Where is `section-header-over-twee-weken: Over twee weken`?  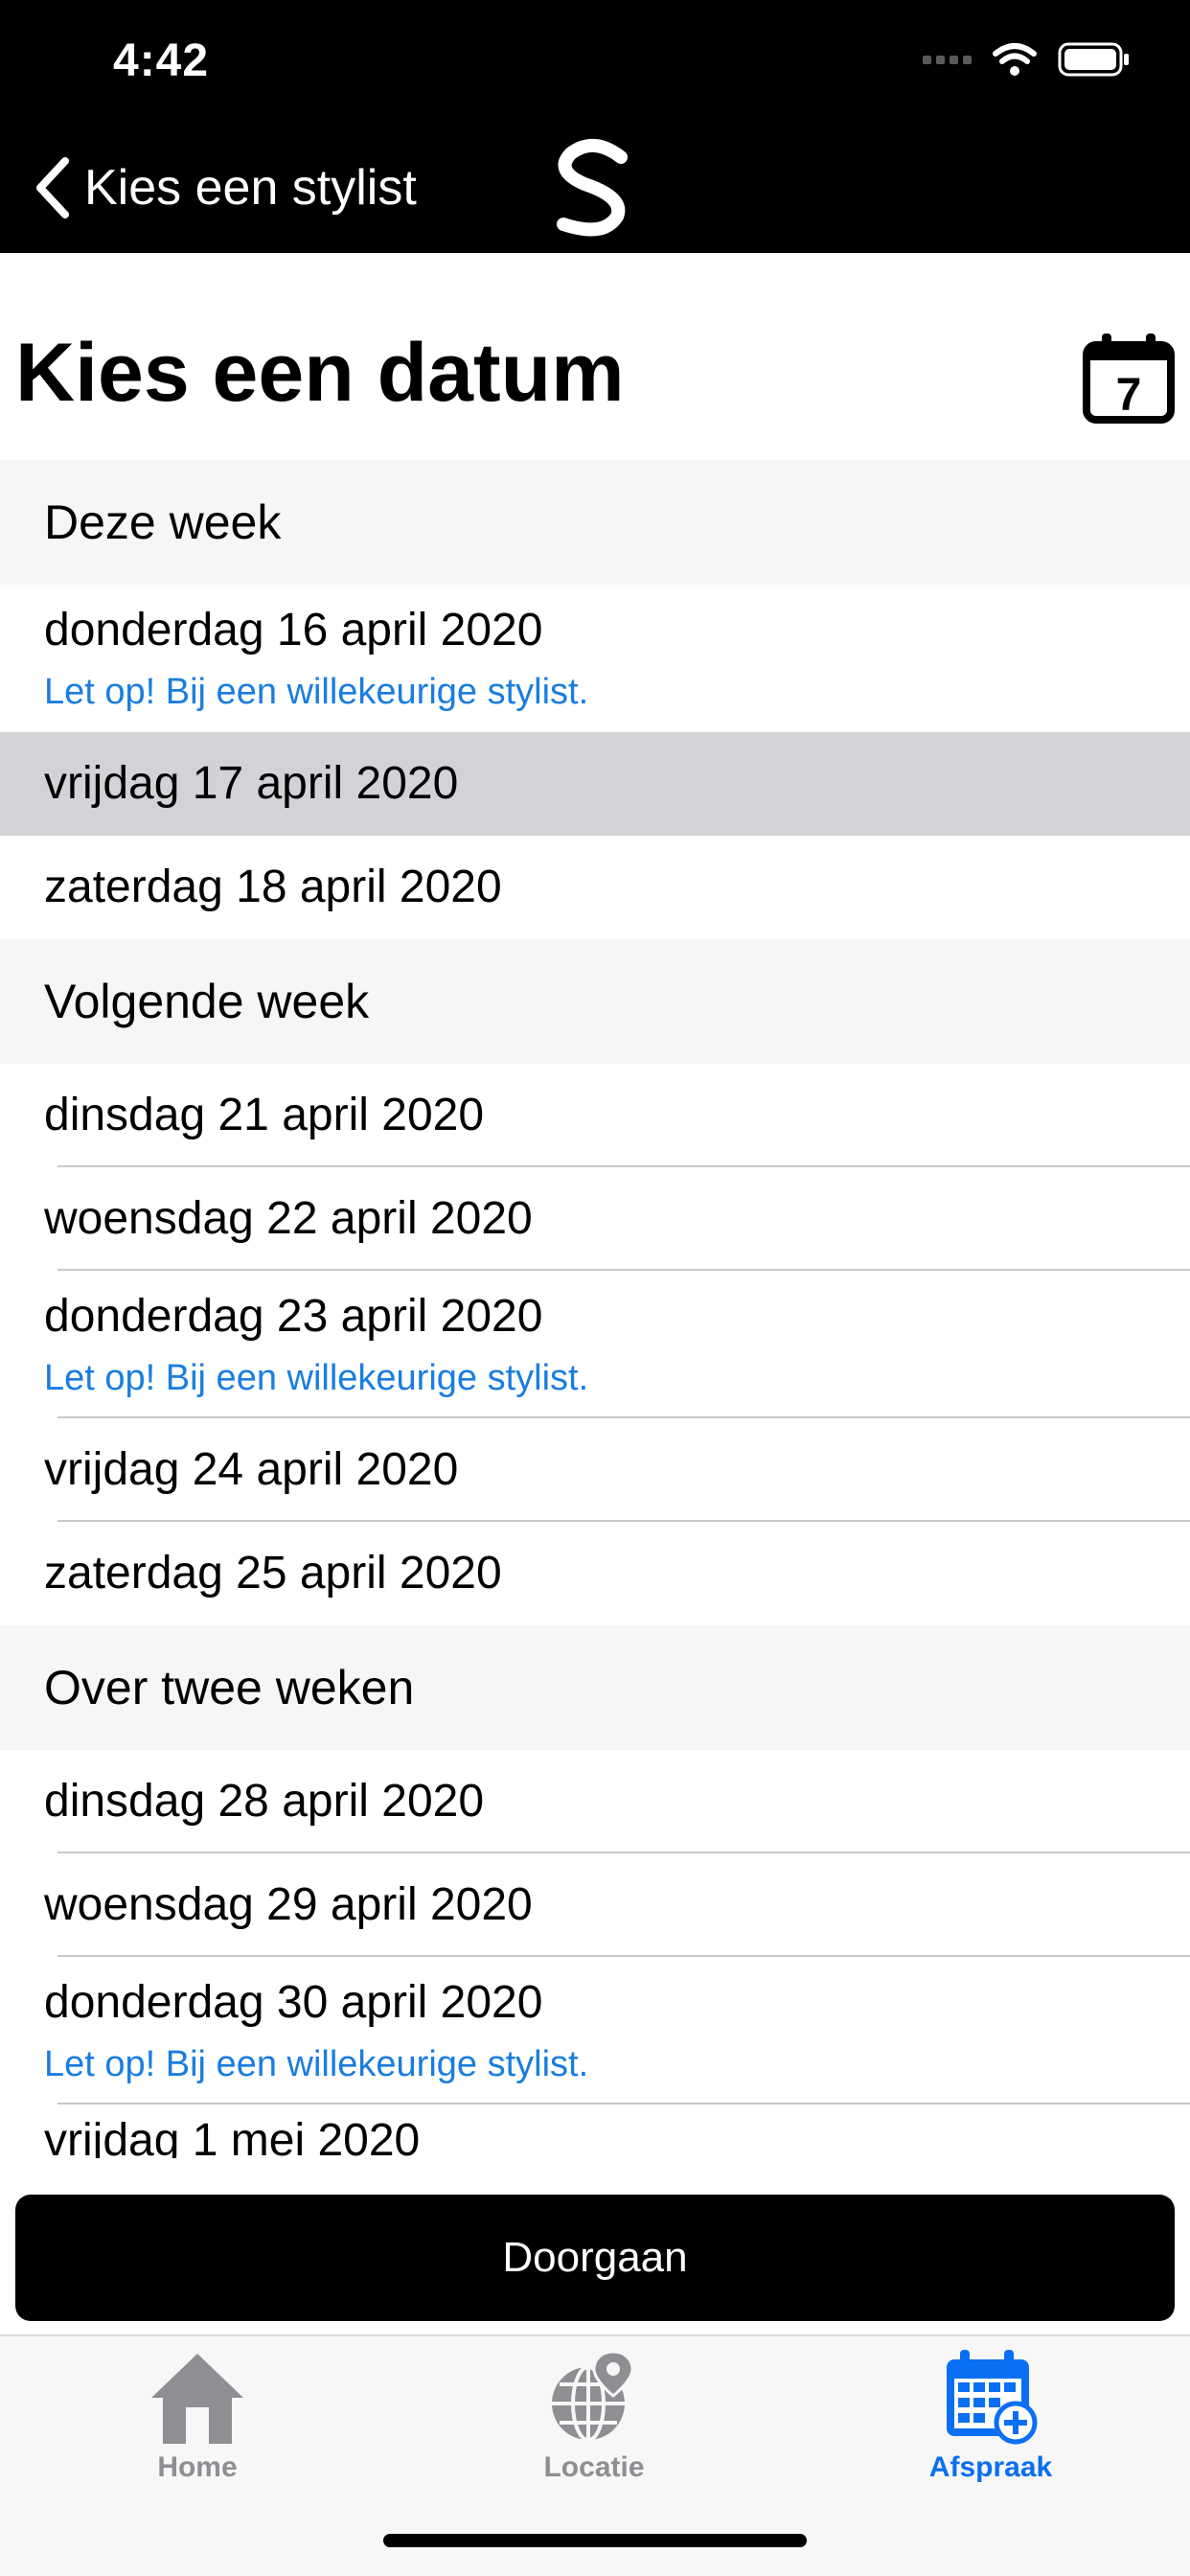
section-header-over-twee-weken: Over twee weken is located at coordinates (595, 1687).